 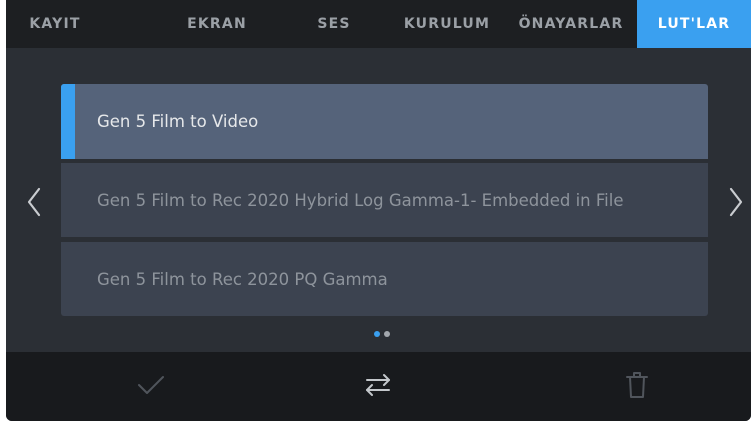 What do you see at coordinates (694, 24) in the screenshot?
I see `tab-luts: LUT'LAR` at bounding box center [694, 24].